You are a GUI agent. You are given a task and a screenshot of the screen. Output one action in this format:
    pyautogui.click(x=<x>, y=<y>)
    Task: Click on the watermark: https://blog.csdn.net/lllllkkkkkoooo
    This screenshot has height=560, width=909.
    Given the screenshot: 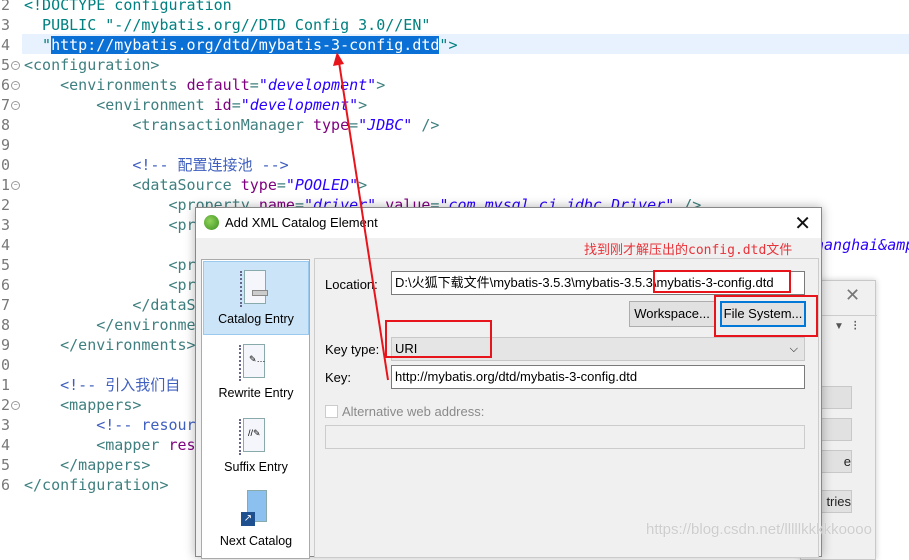 What is the action you would take?
    pyautogui.click(x=759, y=529)
    